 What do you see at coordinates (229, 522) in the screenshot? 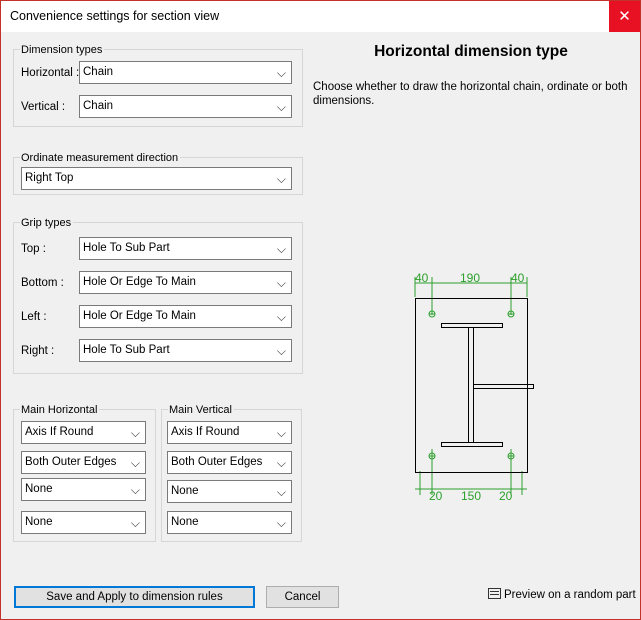
I see `main-vertical-select-4: None ⌵` at bounding box center [229, 522].